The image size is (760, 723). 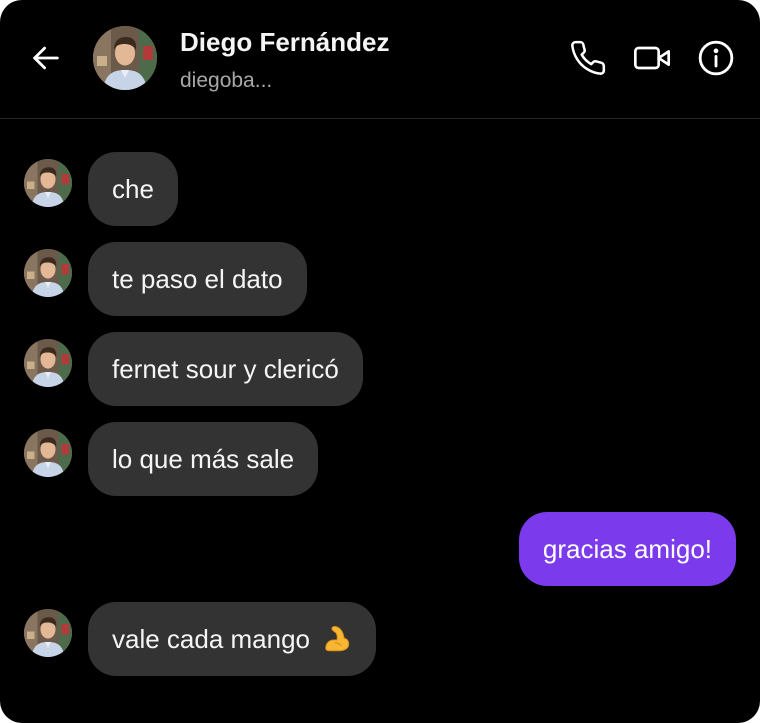 I want to click on conversation-info-button, so click(x=716, y=58).